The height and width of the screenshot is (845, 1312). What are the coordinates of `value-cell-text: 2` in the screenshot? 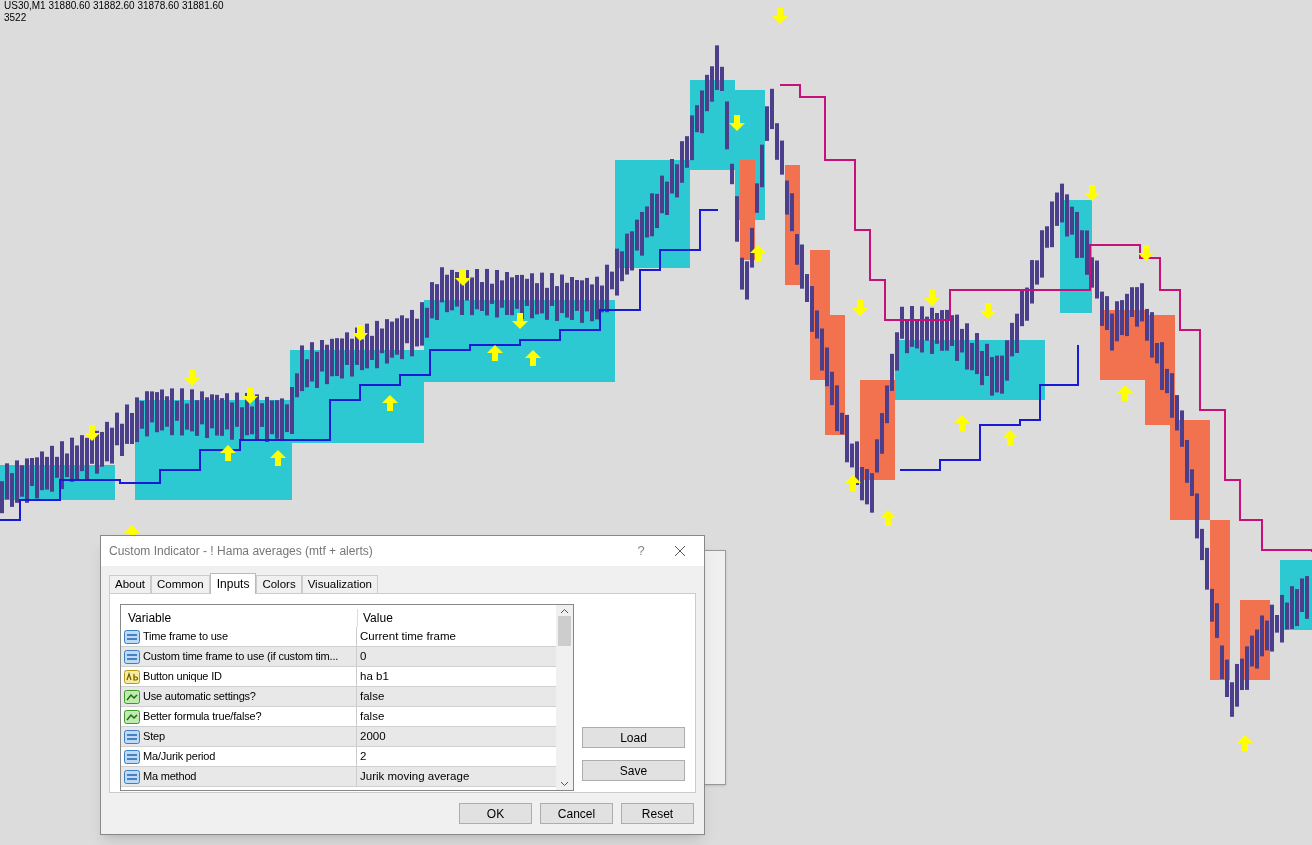 It's located at (363, 756).